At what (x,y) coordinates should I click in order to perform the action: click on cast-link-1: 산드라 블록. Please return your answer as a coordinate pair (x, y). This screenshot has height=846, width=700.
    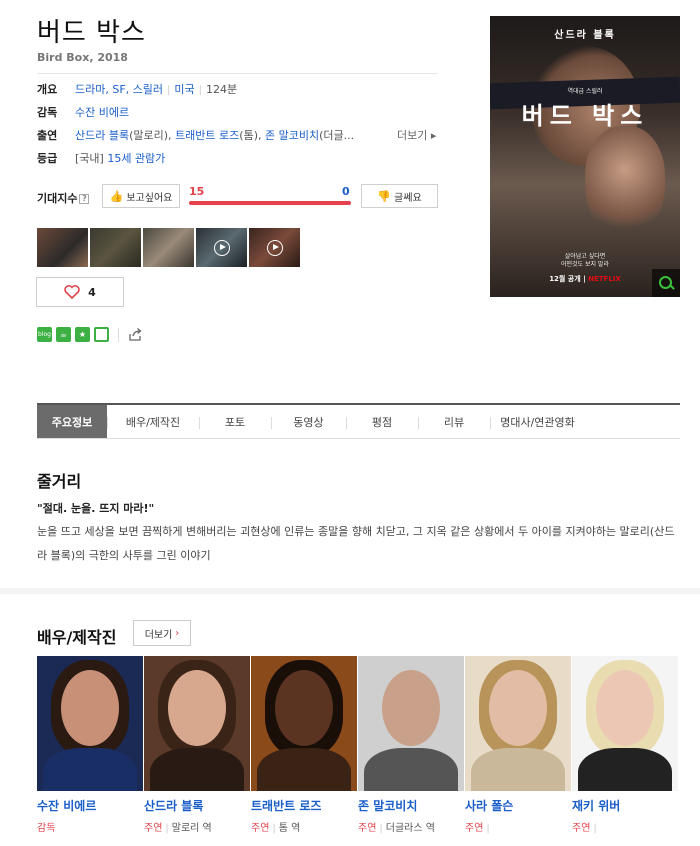
    Looking at the image, I should click on (102, 135).